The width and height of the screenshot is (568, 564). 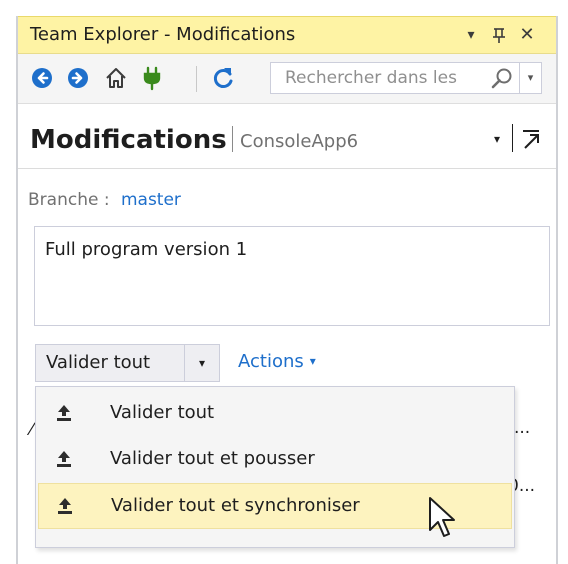 I want to click on close-icon: ✕, so click(x=527, y=35).